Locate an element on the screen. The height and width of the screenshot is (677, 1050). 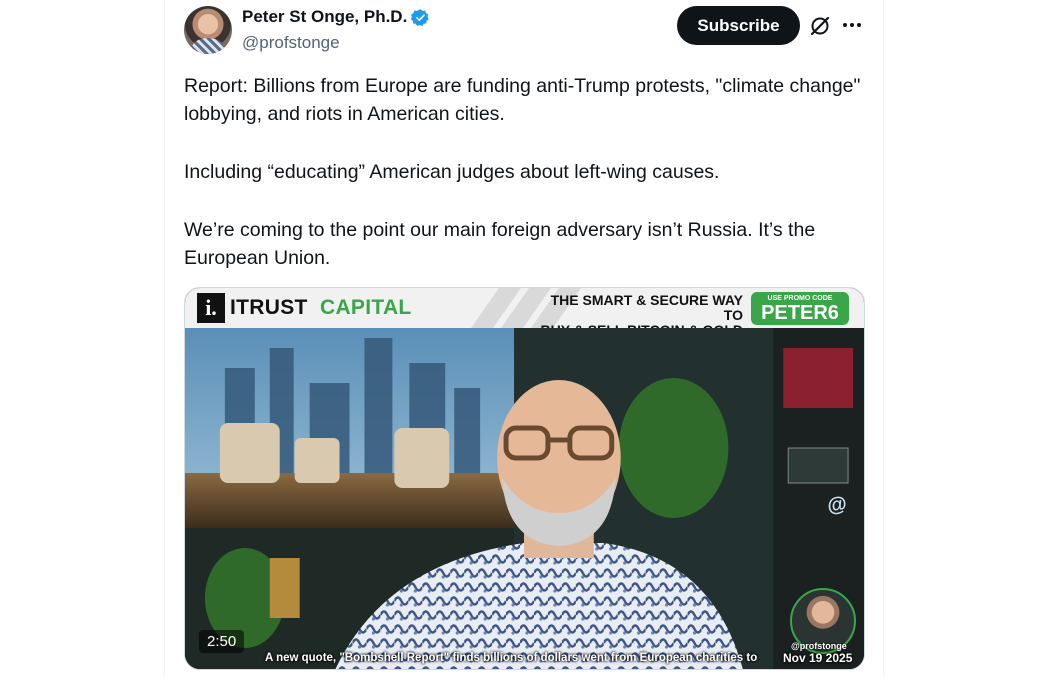
itrust-logo-mark: i. is located at coordinates (211, 308).